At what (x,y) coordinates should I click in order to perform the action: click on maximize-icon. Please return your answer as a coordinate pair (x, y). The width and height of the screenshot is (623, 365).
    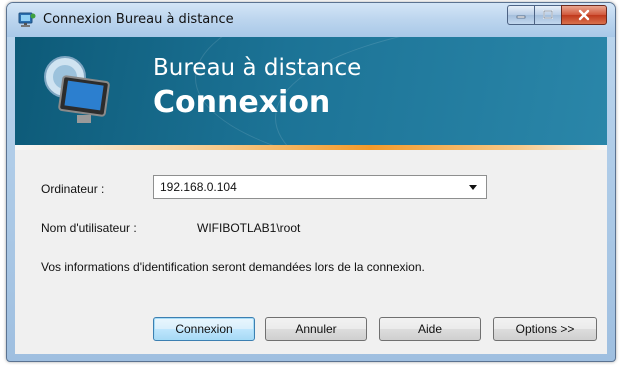
    Looking at the image, I should click on (548, 14).